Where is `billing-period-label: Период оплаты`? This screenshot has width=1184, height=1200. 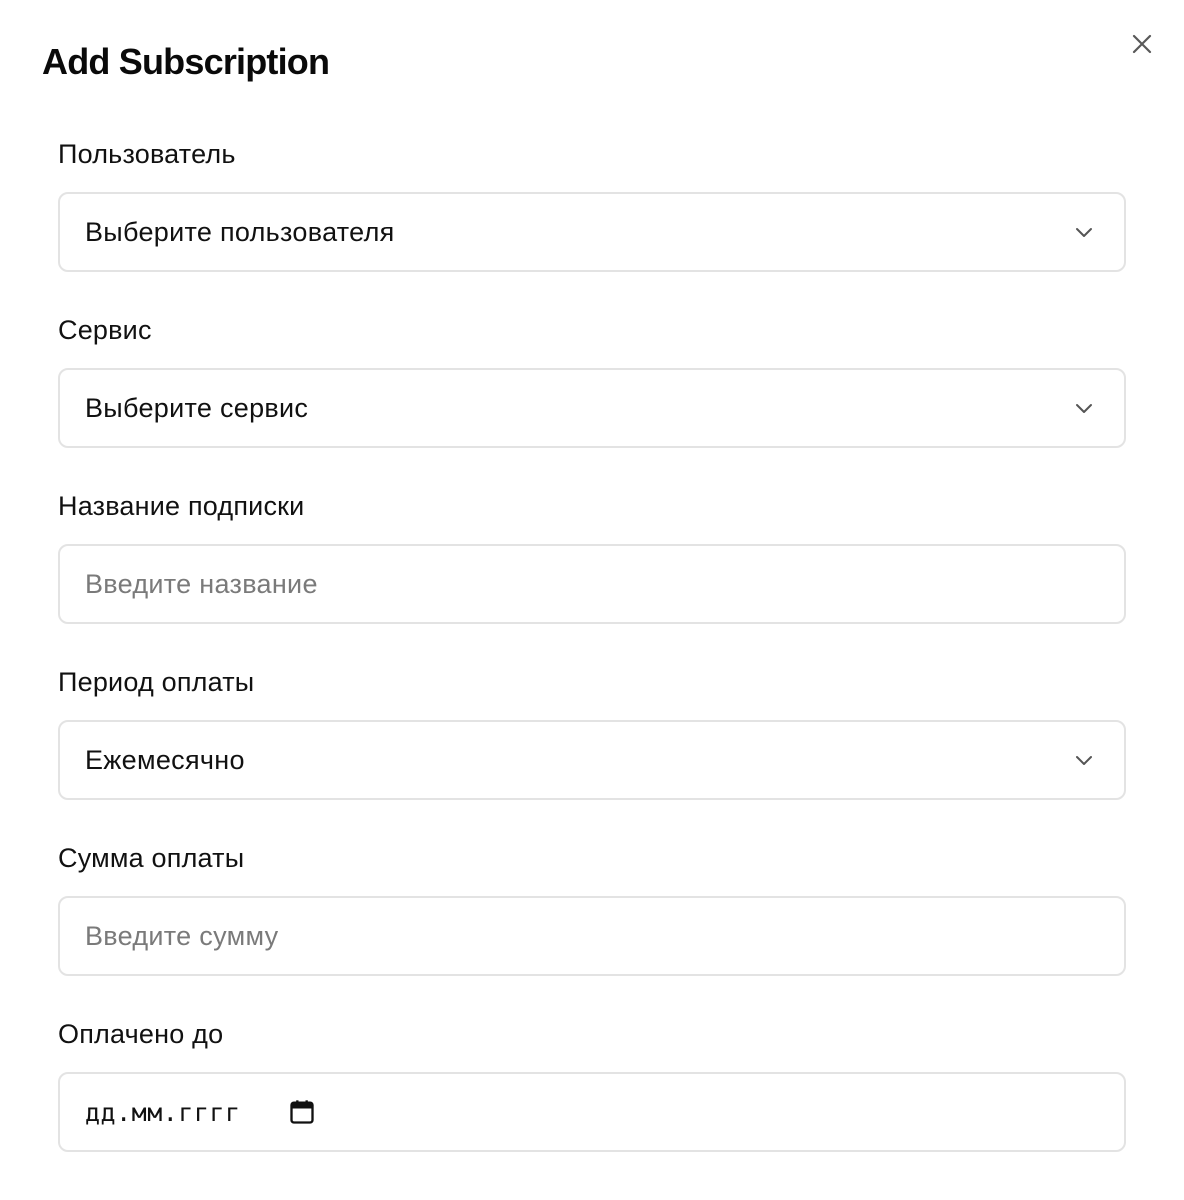 billing-period-label: Период оплаты is located at coordinates (156, 682).